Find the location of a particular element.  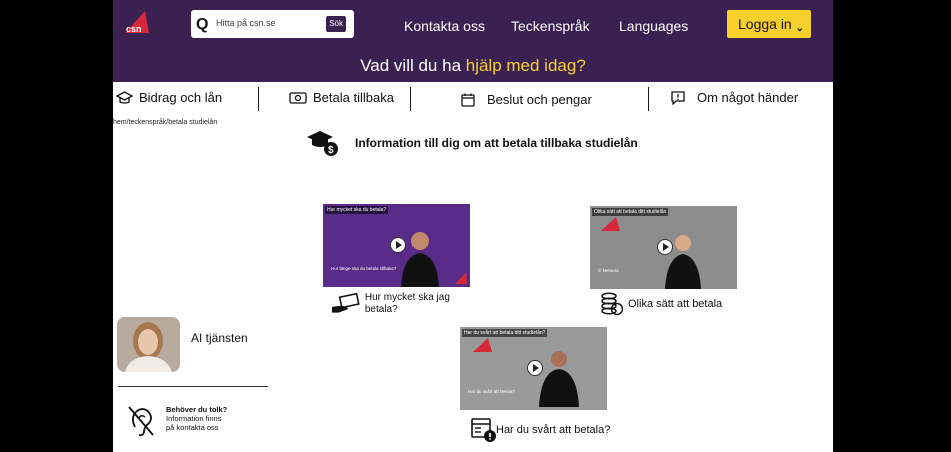

calendar-icon is located at coordinates (468, 100).